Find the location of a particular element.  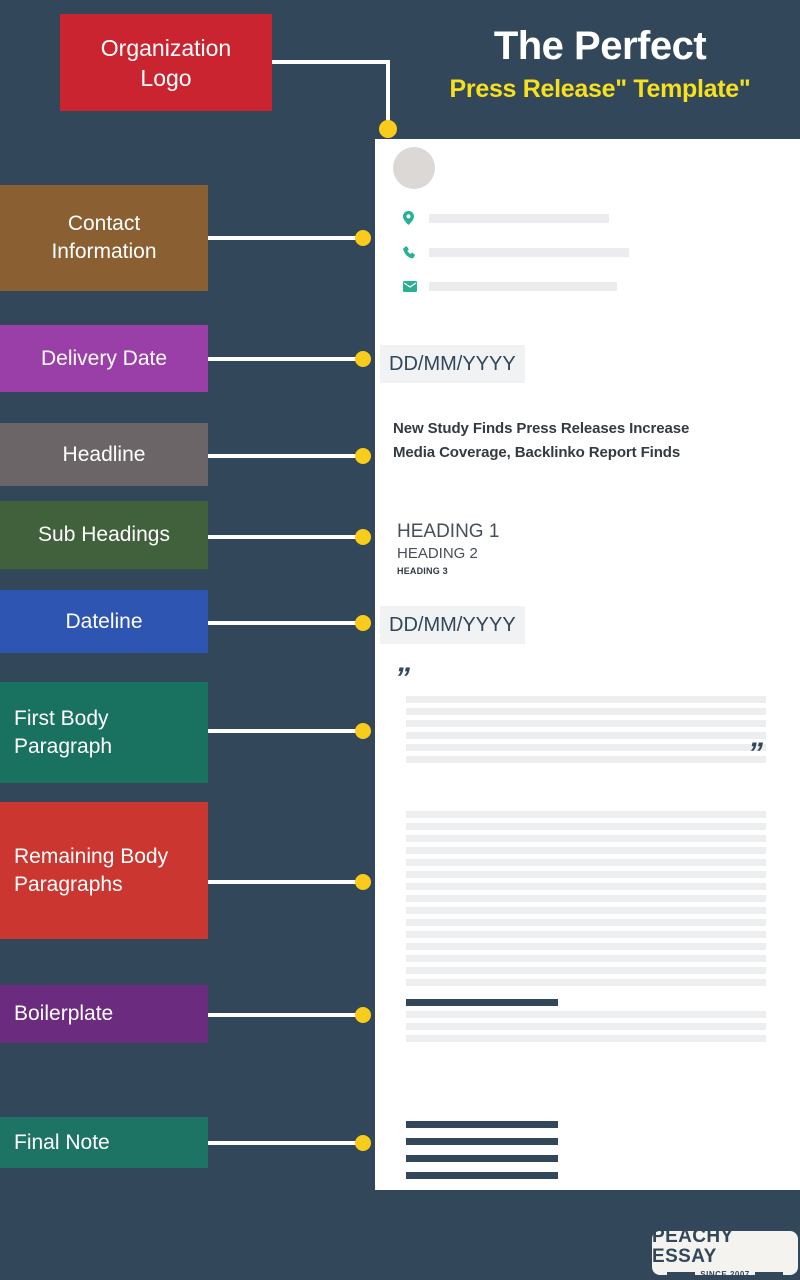

boilerplate-placeholder is located at coordinates (586, 1029).